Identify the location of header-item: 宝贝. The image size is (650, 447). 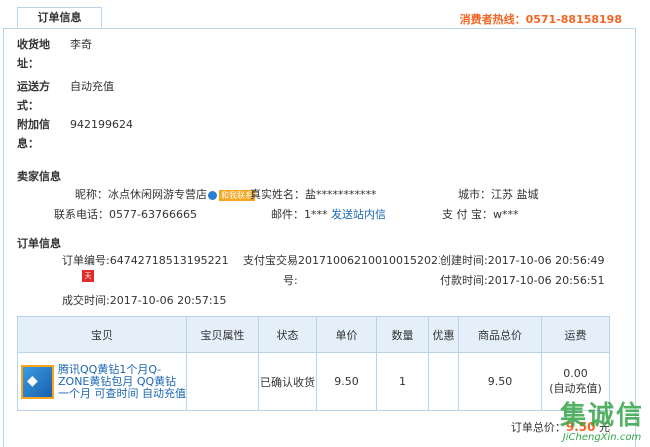
(102, 334).